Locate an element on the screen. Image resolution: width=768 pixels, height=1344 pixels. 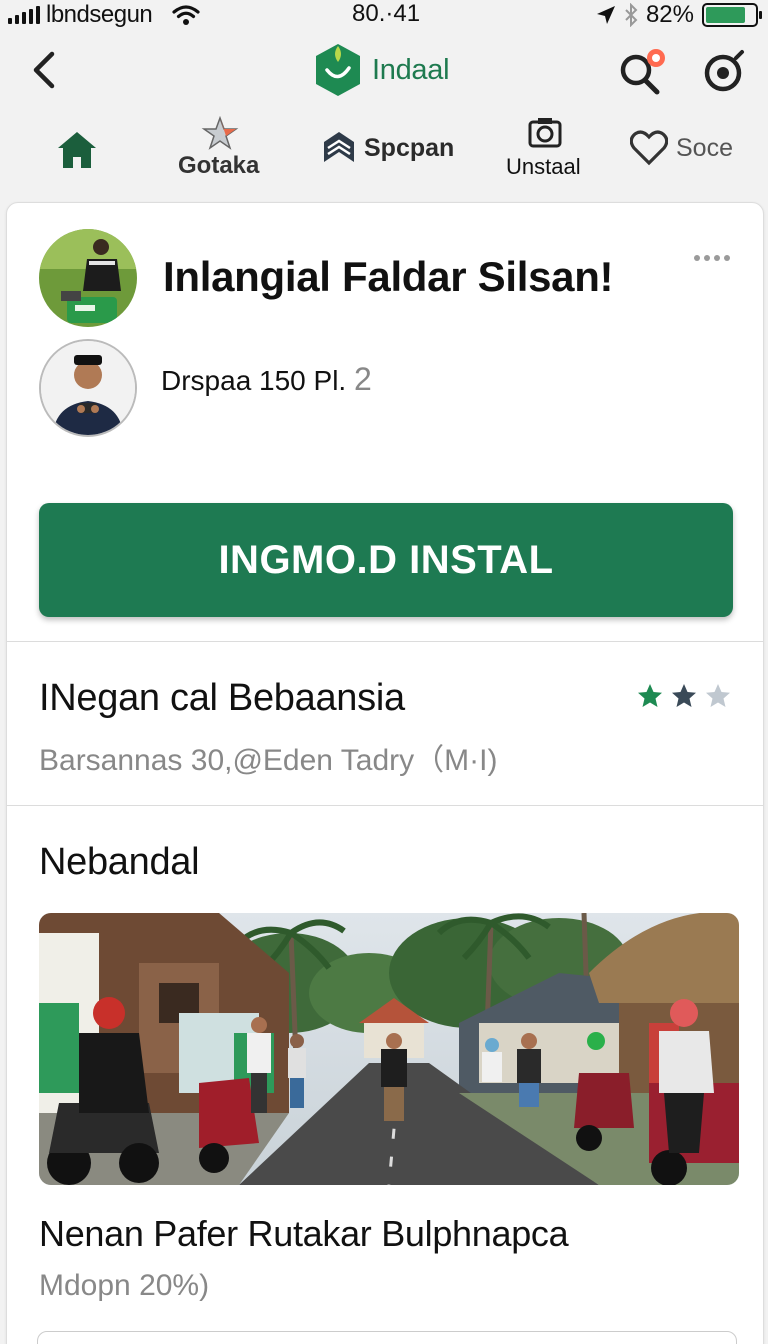
heart-icon is located at coordinates (649, 148).